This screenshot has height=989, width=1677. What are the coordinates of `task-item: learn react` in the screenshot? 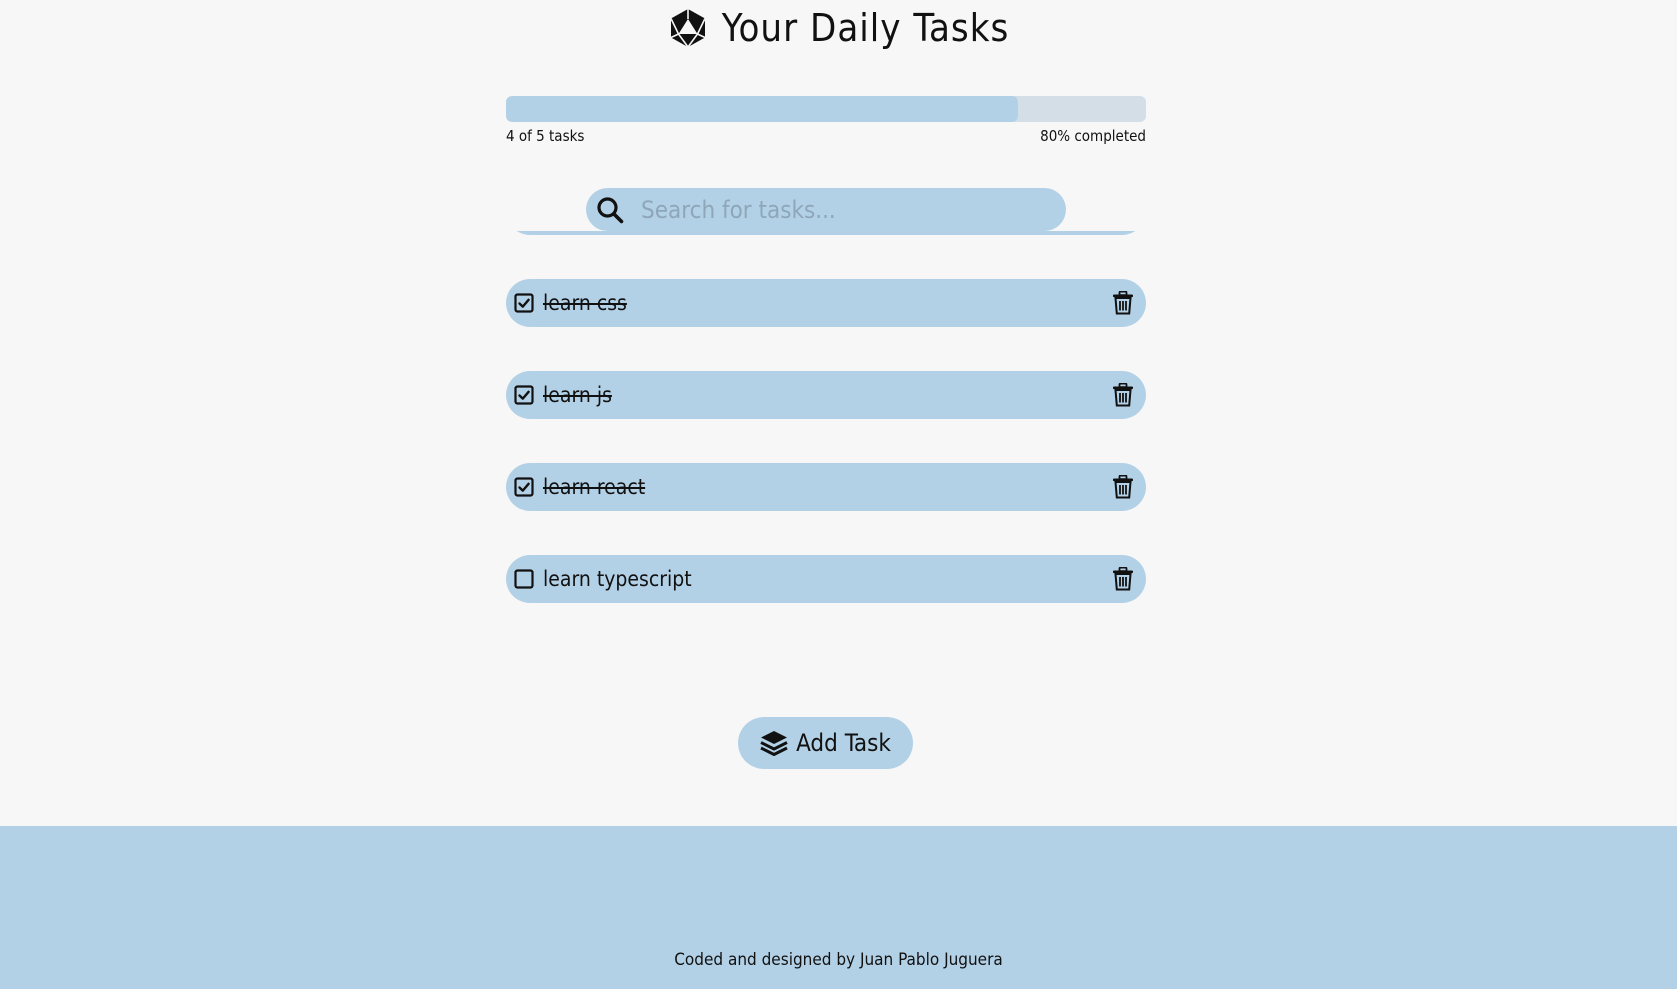 It's located at (826, 487).